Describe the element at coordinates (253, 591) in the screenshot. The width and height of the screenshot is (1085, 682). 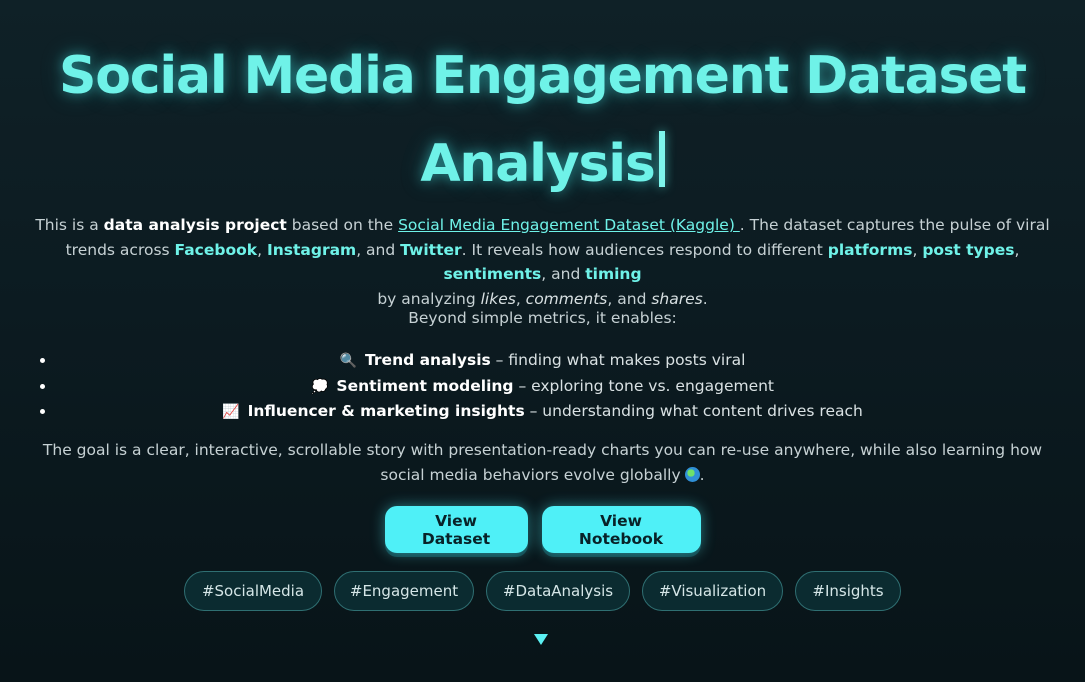
I see `tag-social-media: #SocialMedia` at that location.